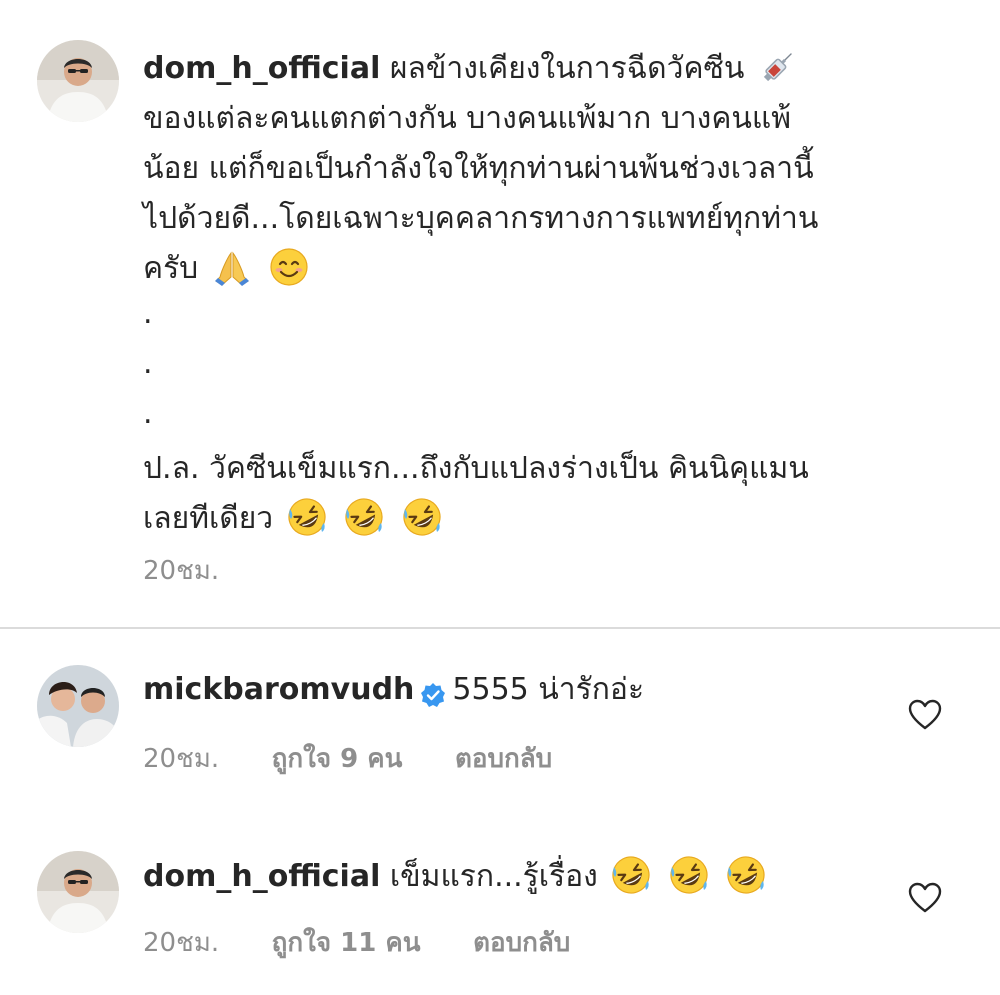  I want to click on caption-line-1: dom_h_official ผลข้างเคียงในการฉีดวัคซีน, so click(553, 69).